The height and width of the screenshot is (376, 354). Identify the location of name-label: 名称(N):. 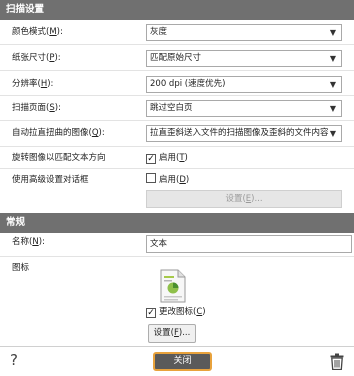
(28, 242).